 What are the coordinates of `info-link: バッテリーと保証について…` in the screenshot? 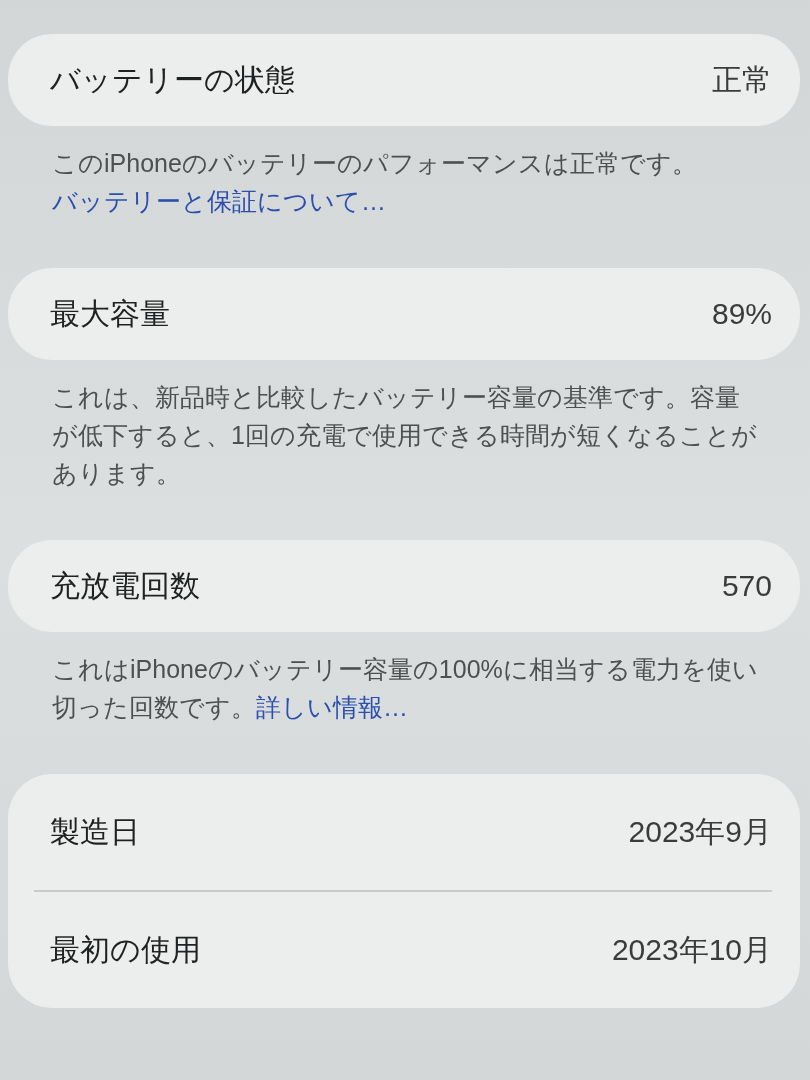 It's located at (219, 201).